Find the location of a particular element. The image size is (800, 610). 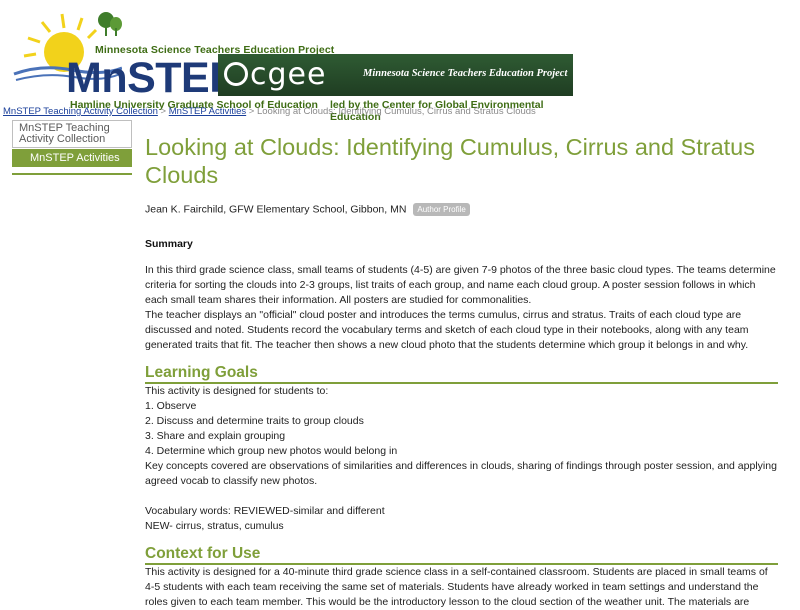

learning-goal-item: 1. Observe is located at coordinates (171, 406).